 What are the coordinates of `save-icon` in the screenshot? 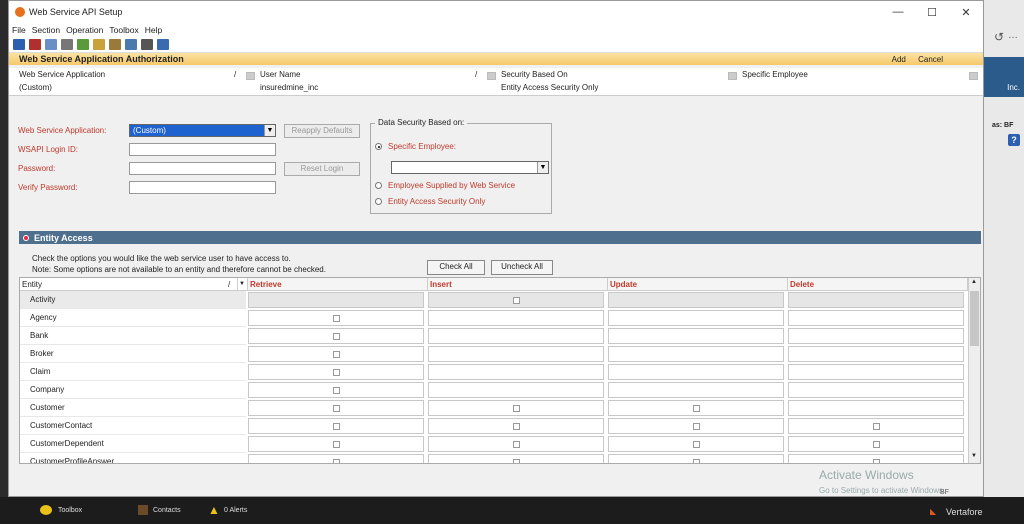 It's located at (19, 44).